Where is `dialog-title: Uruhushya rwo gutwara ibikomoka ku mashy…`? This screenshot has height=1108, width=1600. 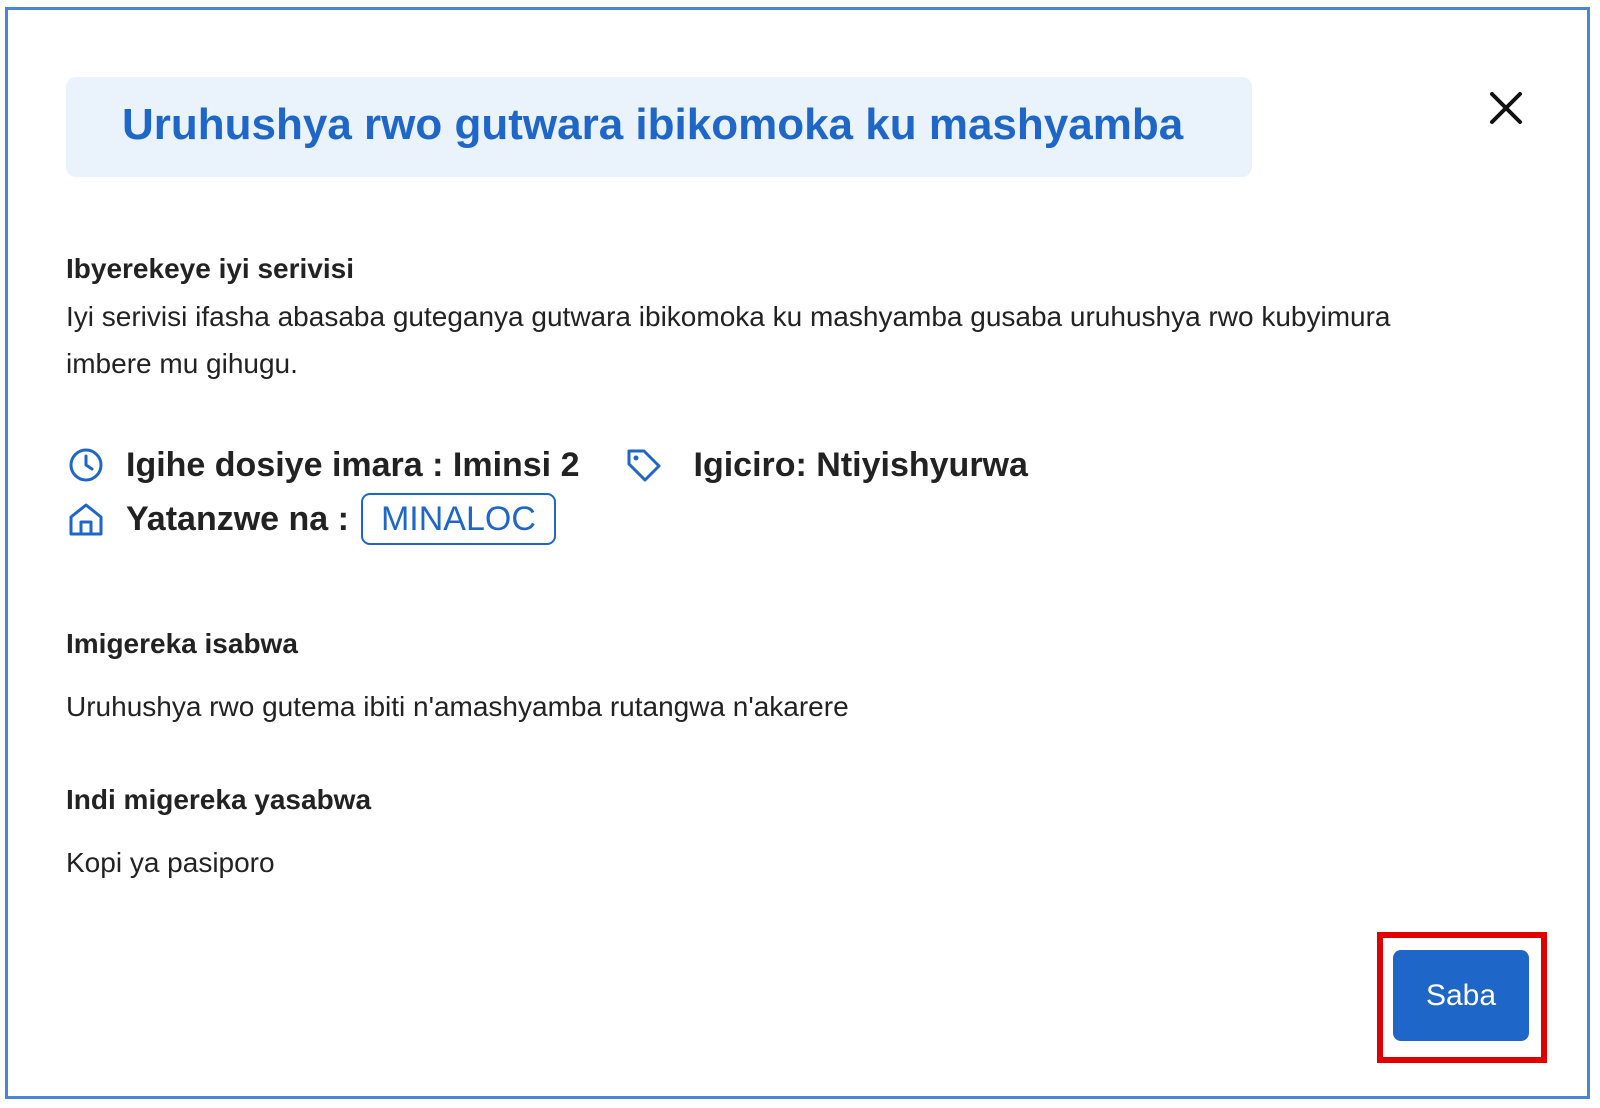
dialog-title: Uruhushya rwo gutwara ibikomoka ku mashy… is located at coordinates (653, 124).